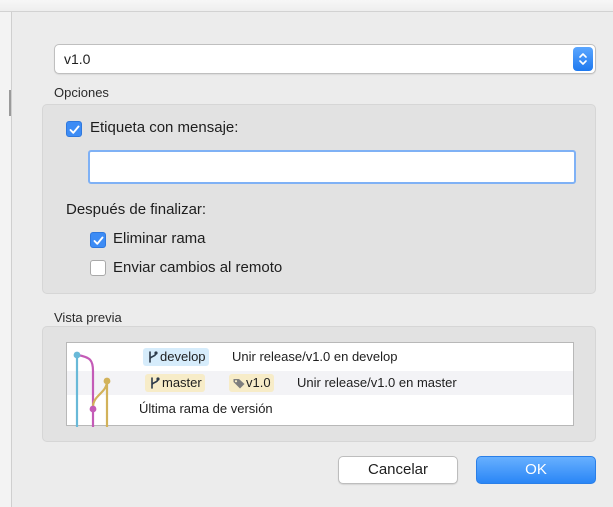  What do you see at coordinates (10, 103) in the screenshot?
I see `edge-notch` at bounding box center [10, 103].